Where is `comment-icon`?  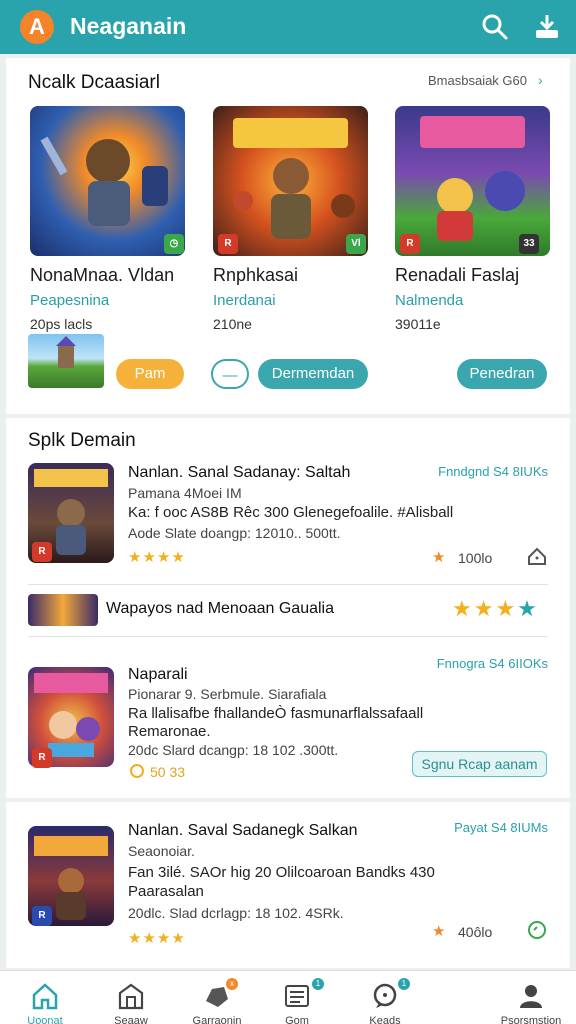
comment-icon is located at coordinates (537, 932).